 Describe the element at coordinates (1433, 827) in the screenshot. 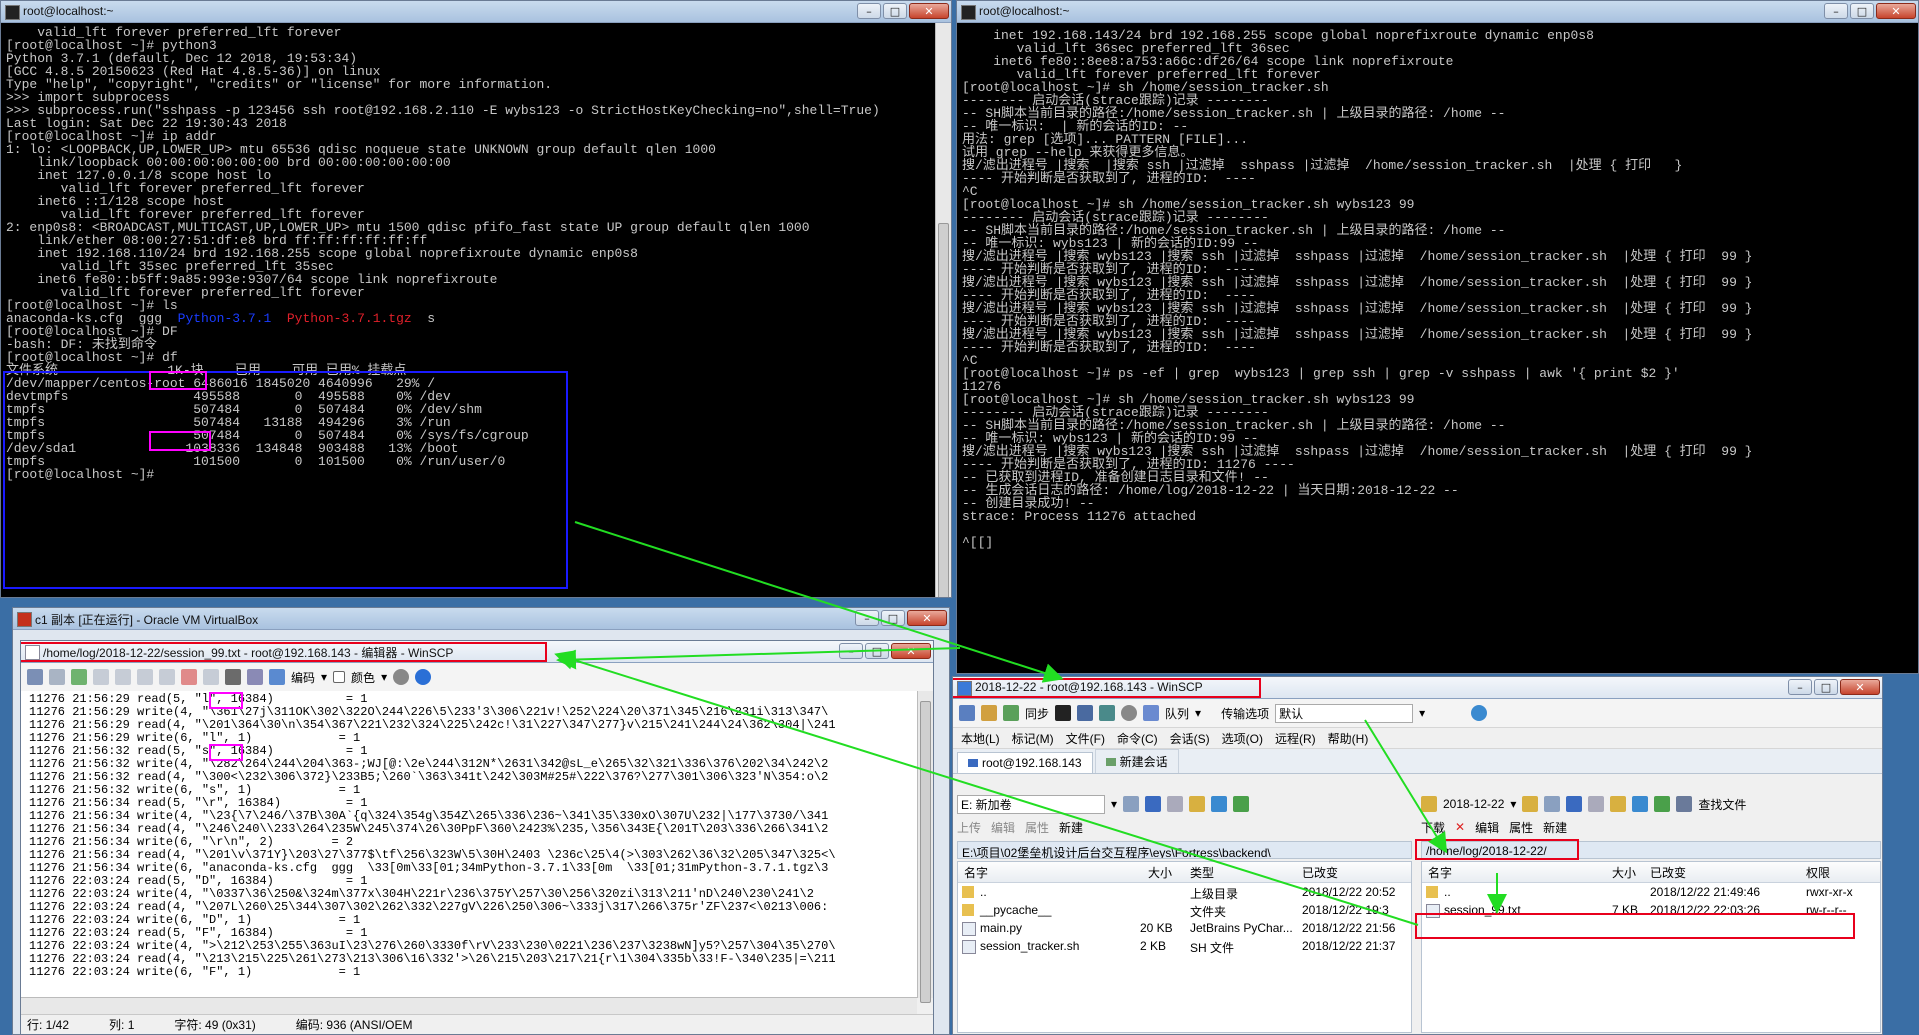

I see `download-button: 下载` at that location.